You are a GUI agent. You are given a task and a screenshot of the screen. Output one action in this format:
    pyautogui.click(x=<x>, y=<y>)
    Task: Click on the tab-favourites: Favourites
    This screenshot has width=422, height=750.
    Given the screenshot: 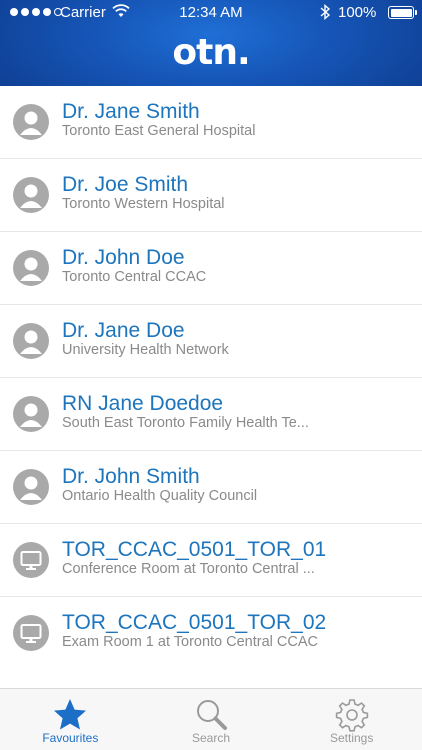 What is the action you would take?
    pyautogui.click(x=70, y=719)
    